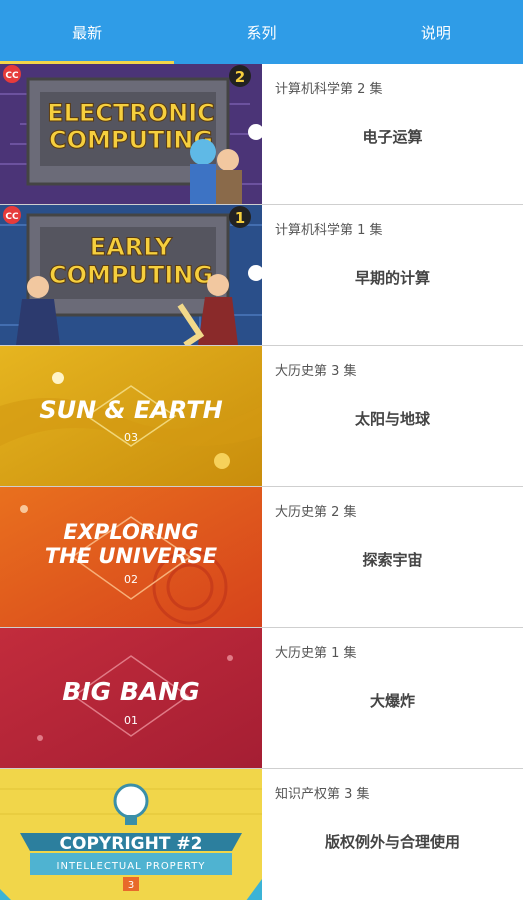 The width and height of the screenshot is (523, 900). Describe the element at coordinates (329, 89) in the screenshot. I see `episode-series: 计算机科学第 2 集` at that location.